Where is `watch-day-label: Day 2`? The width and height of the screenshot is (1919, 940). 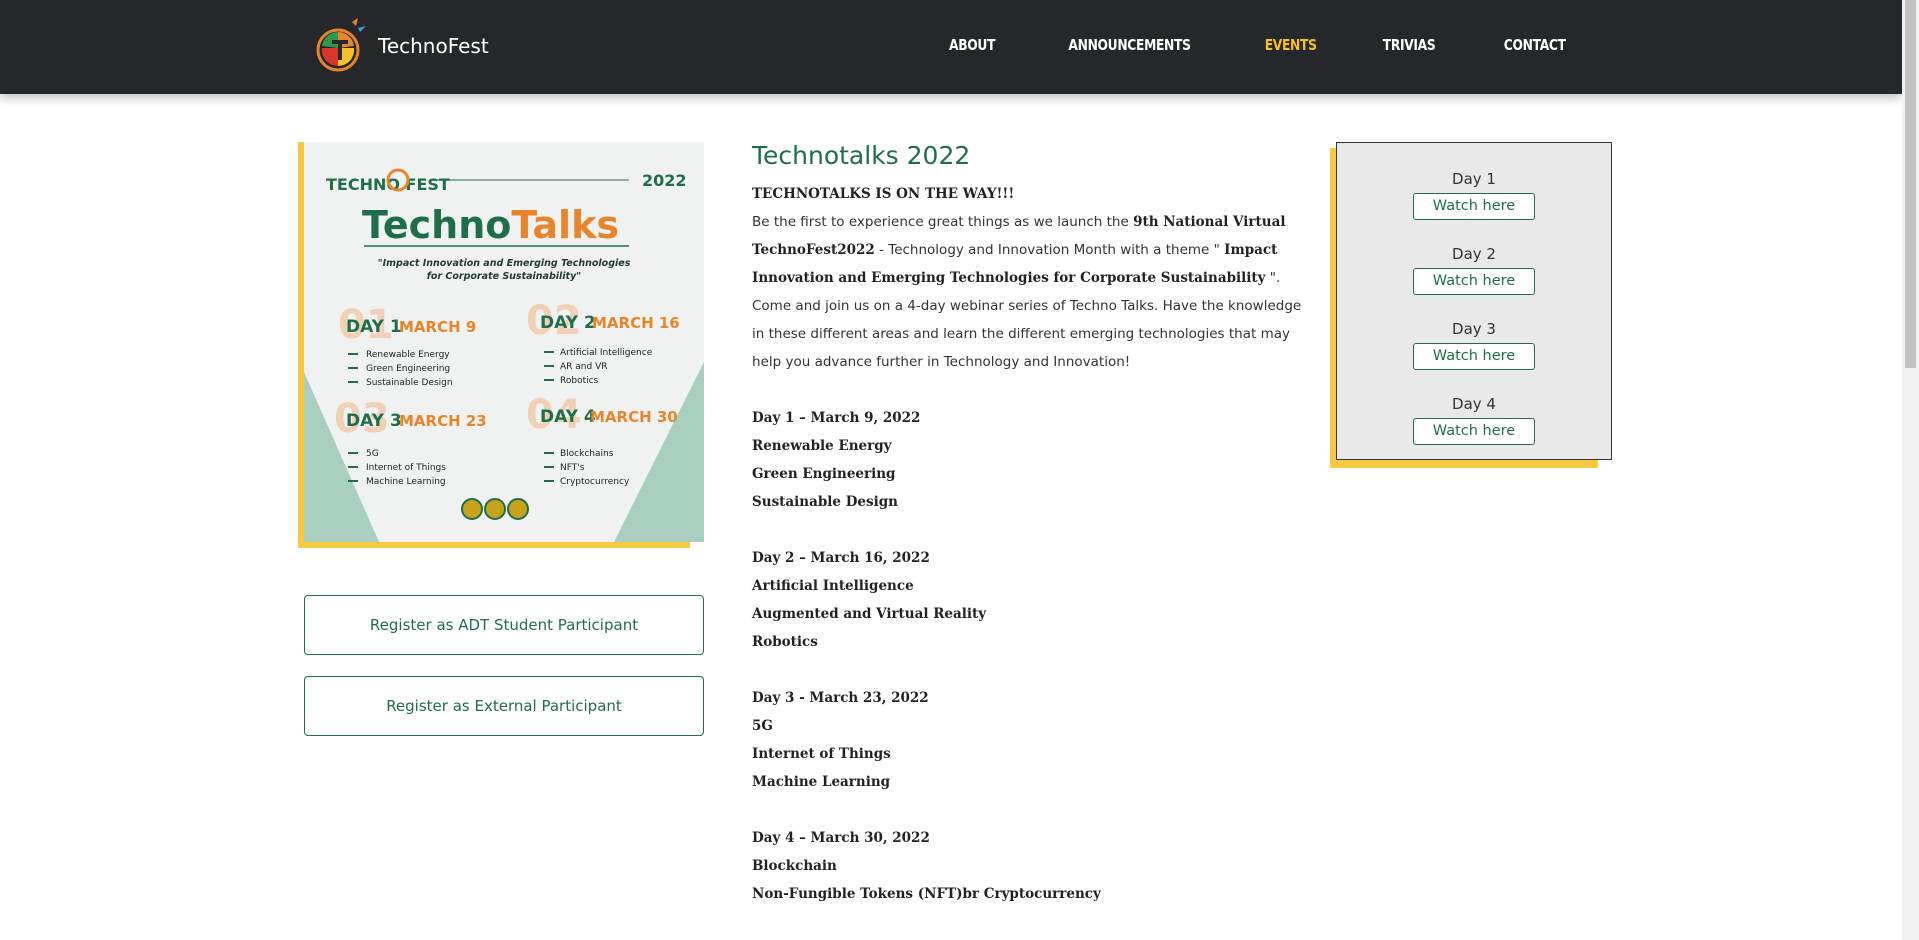
watch-day-label: Day 2 is located at coordinates (1474, 254).